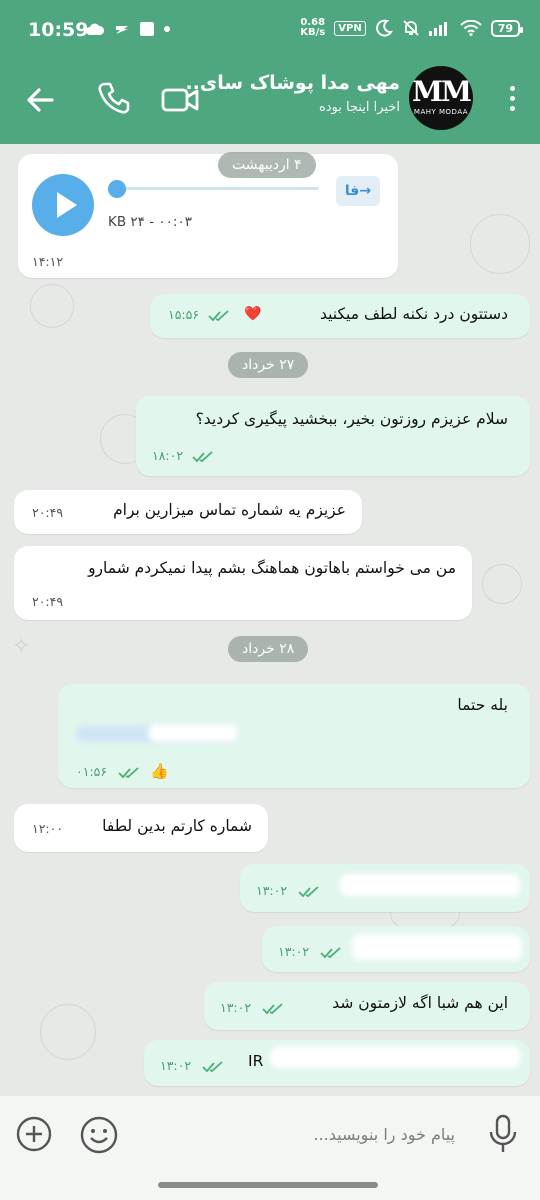 The height and width of the screenshot is (1200, 540). I want to click on play-button, so click(63, 205).